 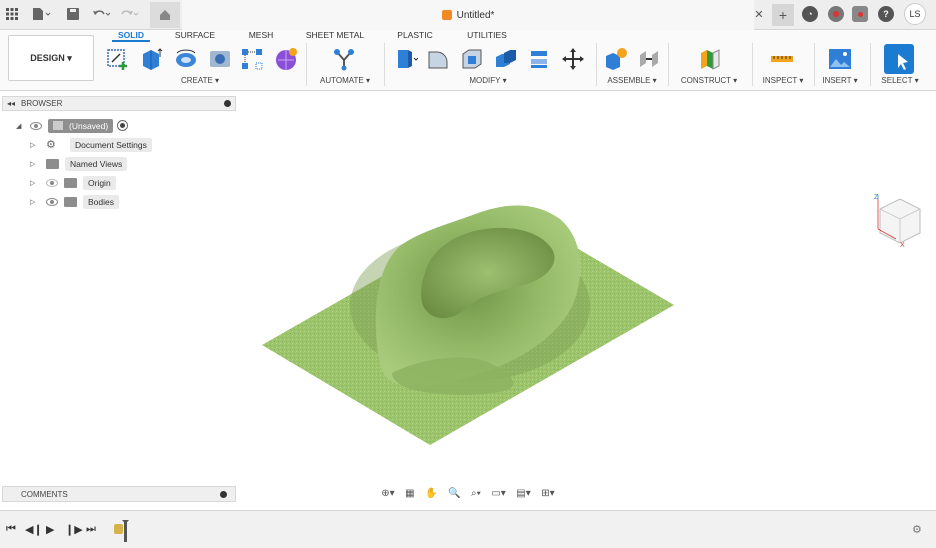 I want to click on orbit-icon: ⊕▾, so click(x=387, y=493).